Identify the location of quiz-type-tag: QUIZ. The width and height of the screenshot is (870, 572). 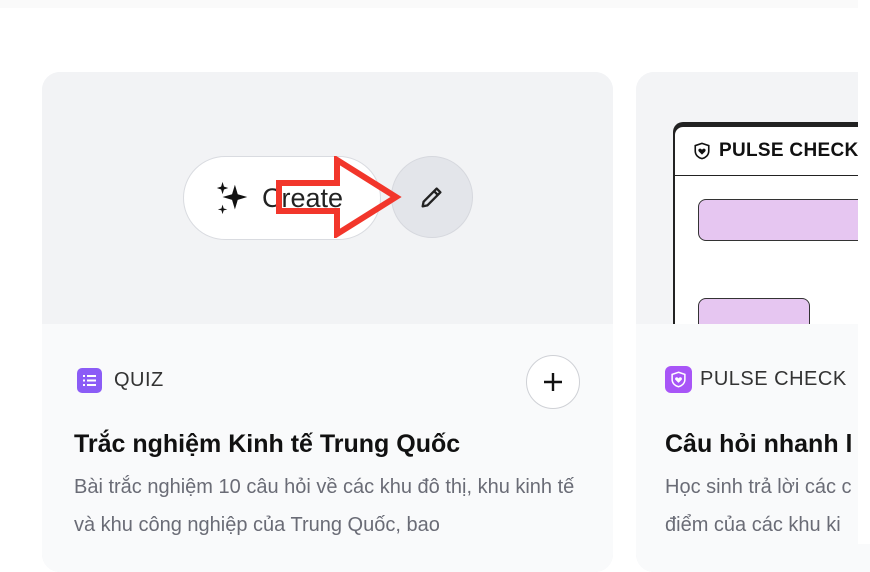
(120, 380).